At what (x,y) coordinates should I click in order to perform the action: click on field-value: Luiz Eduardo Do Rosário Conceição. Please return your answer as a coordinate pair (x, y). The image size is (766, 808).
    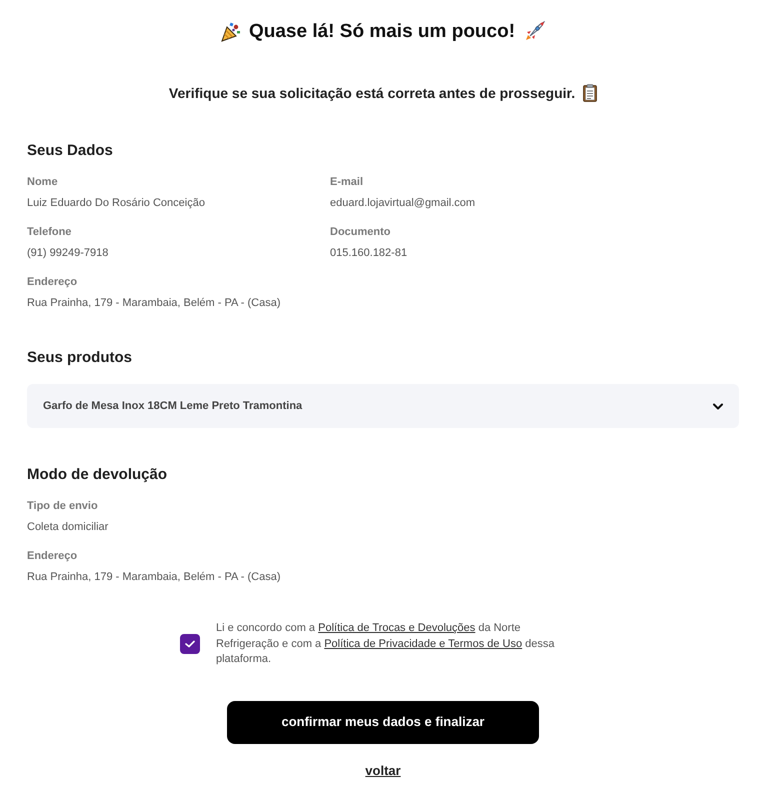
    Looking at the image, I should click on (116, 203).